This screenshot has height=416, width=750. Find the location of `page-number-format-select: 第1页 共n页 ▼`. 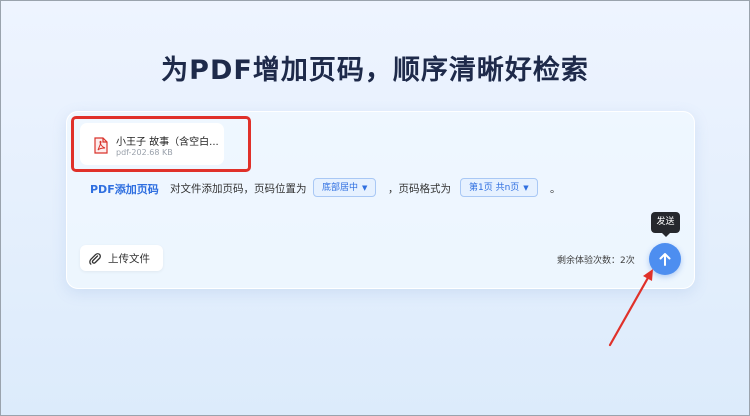

page-number-format-select: 第1页 共n页 ▼ is located at coordinates (499, 187).